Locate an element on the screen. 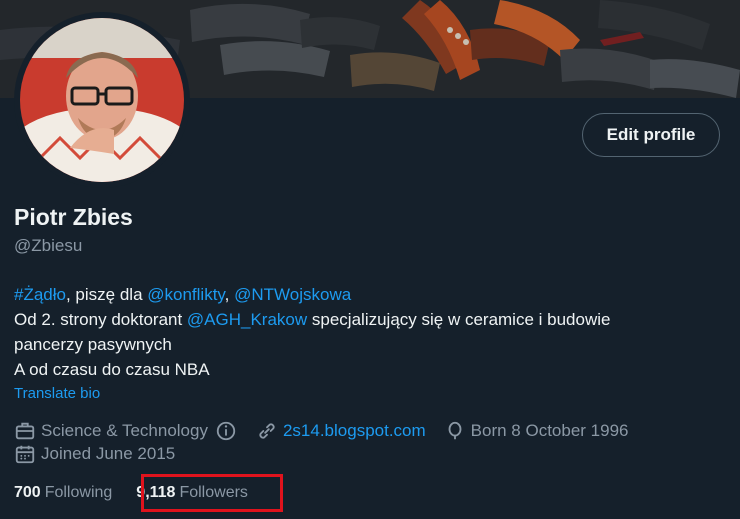 The width and height of the screenshot is (740, 519). bio-line-4: A od czasu do czasu NBA is located at coordinates (112, 369).